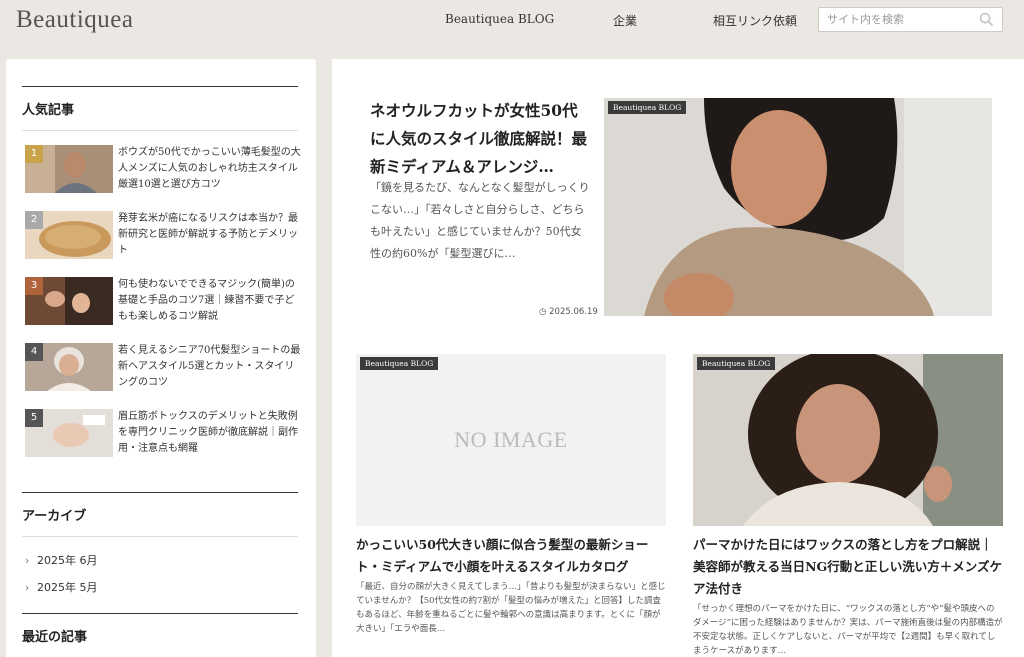  What do you see at coordinates (209, 235) in the screenshot?
I see `popular-item-text: 発芽玄米が癌になるリスクは本当か？最新研究と医師が解説する予防とデメリット` at bounding box center [209, 235].